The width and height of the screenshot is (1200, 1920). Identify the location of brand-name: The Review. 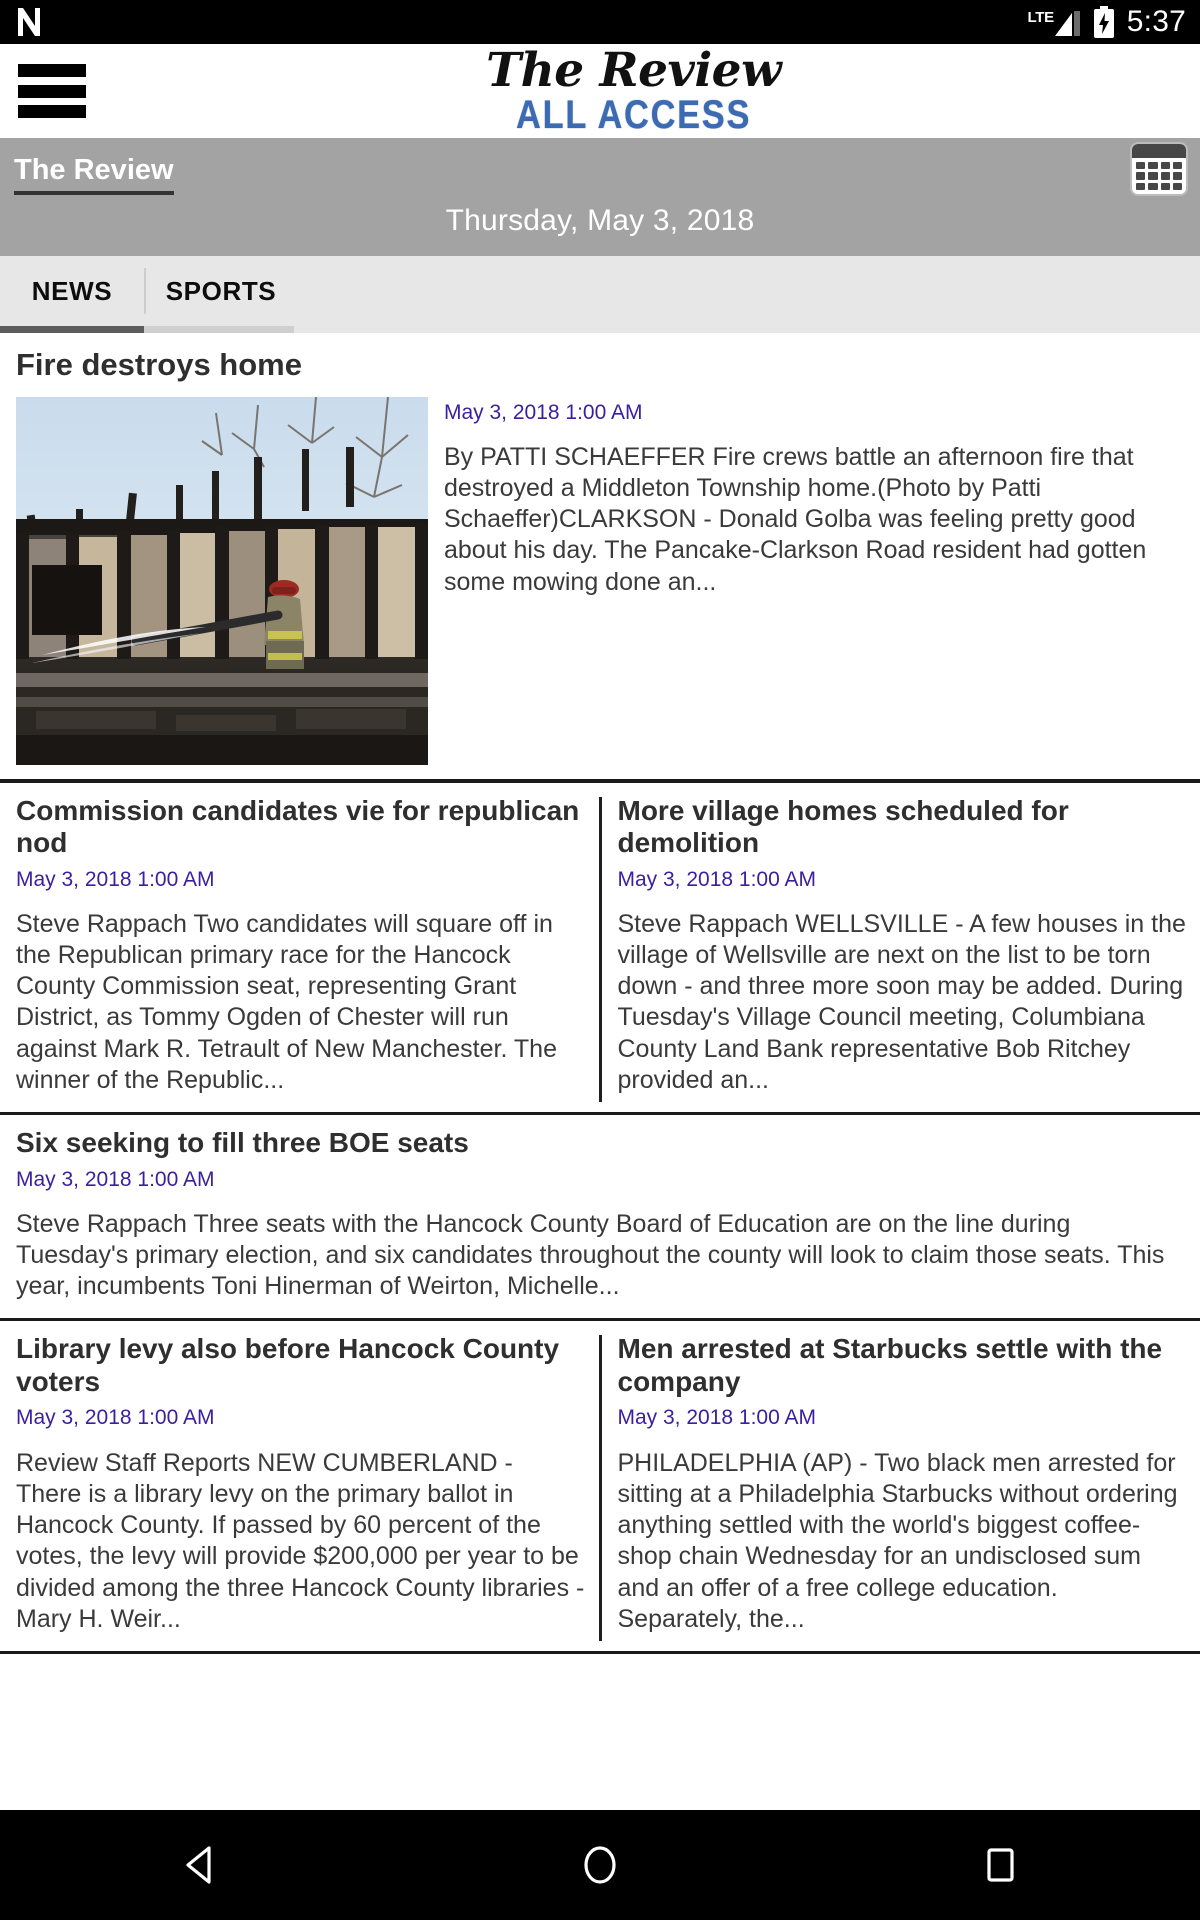
(634, 70).